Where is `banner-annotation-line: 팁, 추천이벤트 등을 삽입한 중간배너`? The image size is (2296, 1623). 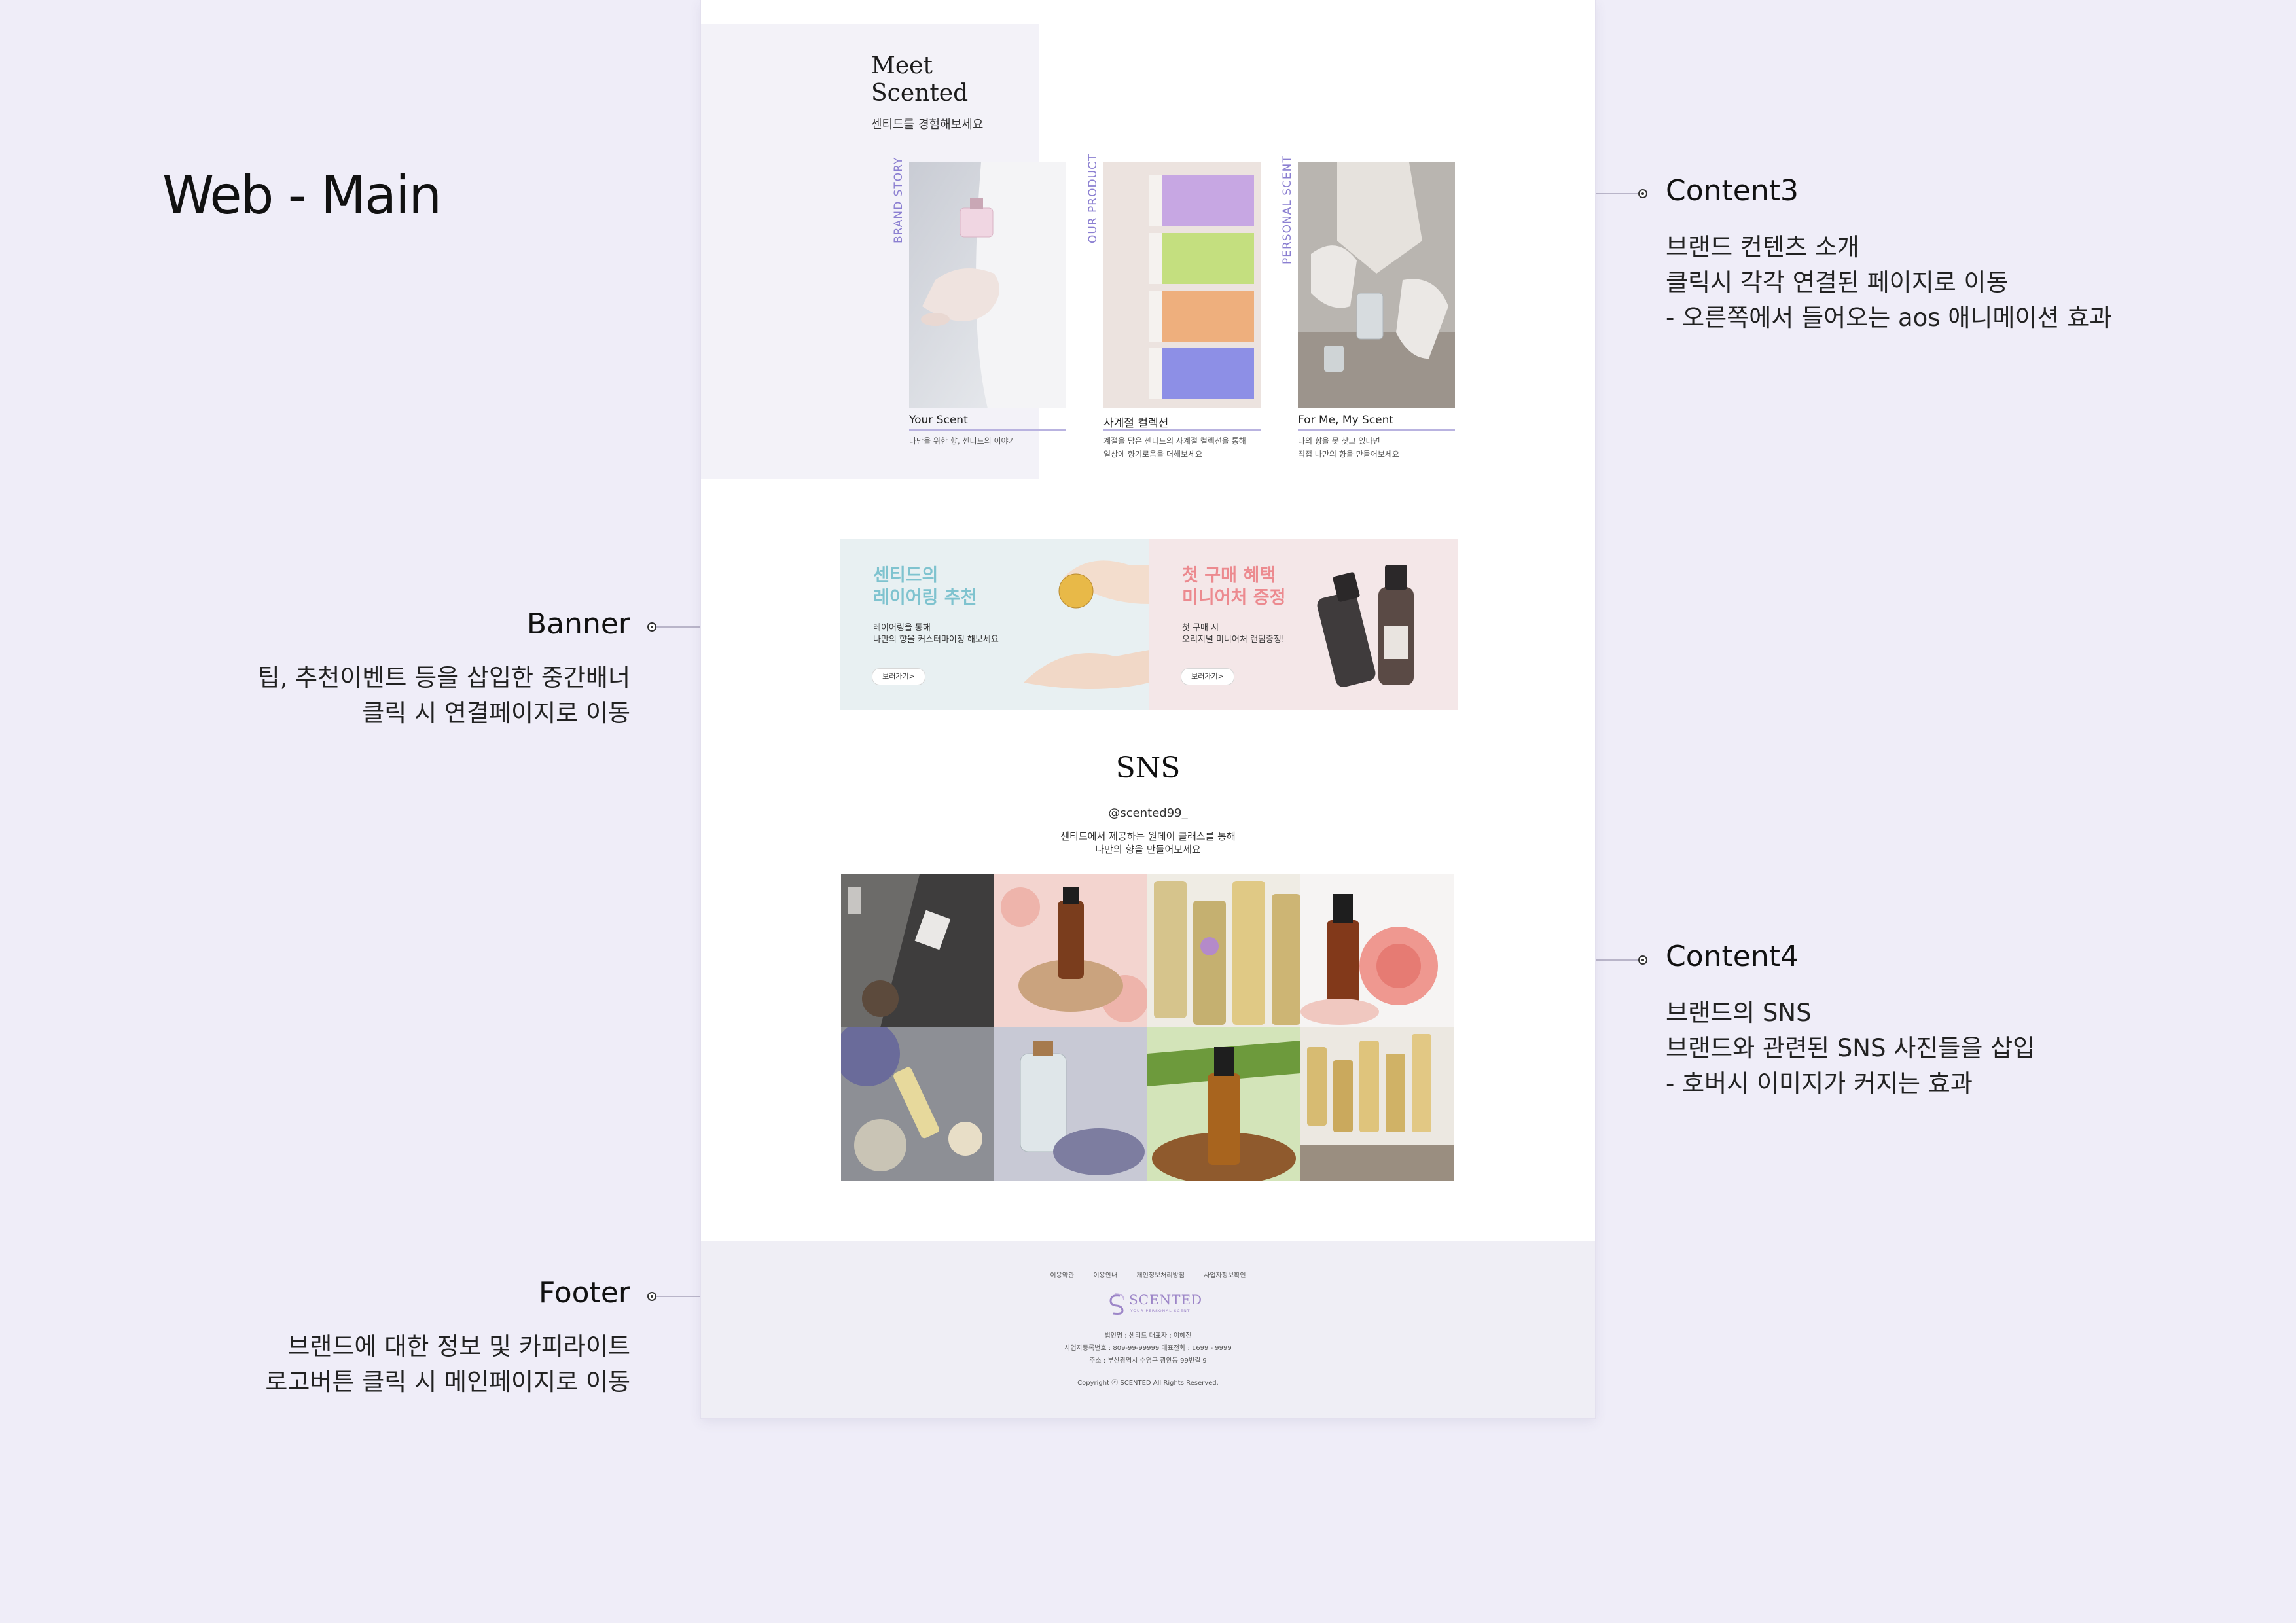
banner-annotation-line: 팁, 추천이벤트 등을 삽입한 중간배너 is located at coordinates (443, 678).